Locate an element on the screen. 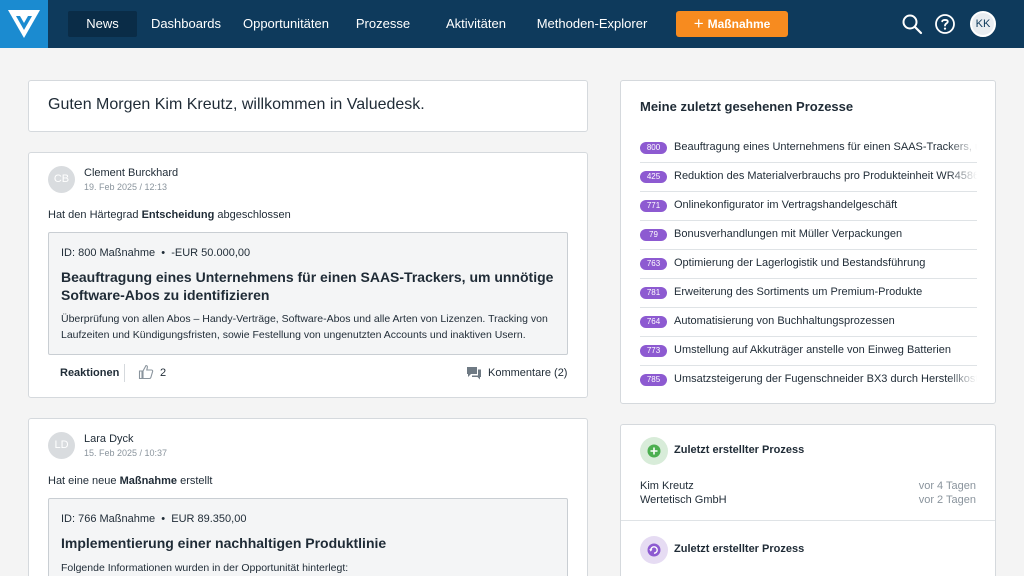 This screenshot has width=1024, height=576. valuedesk-logo is located at coordinates (24, 24).